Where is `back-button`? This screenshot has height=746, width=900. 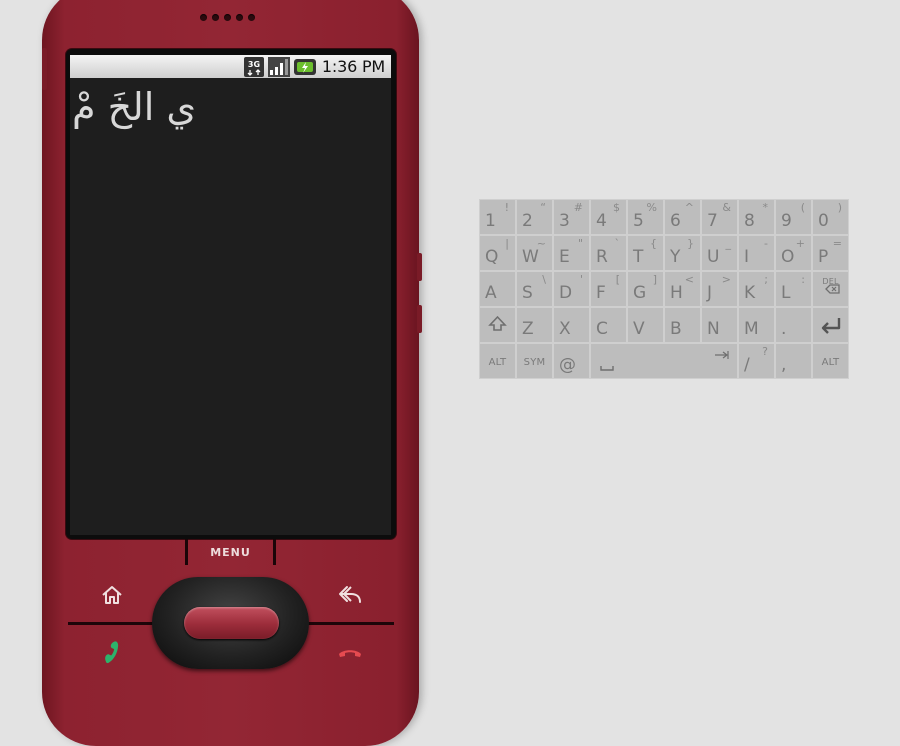 back-button is located at coordinates (350, 594).